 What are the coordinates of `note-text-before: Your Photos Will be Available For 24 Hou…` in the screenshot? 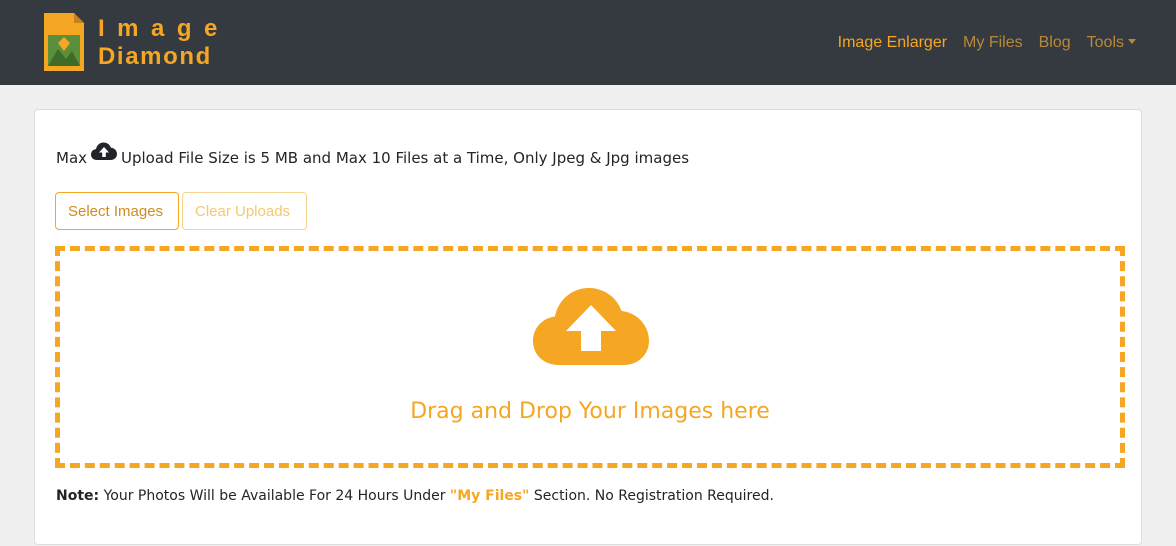 It's located at (274, 496).